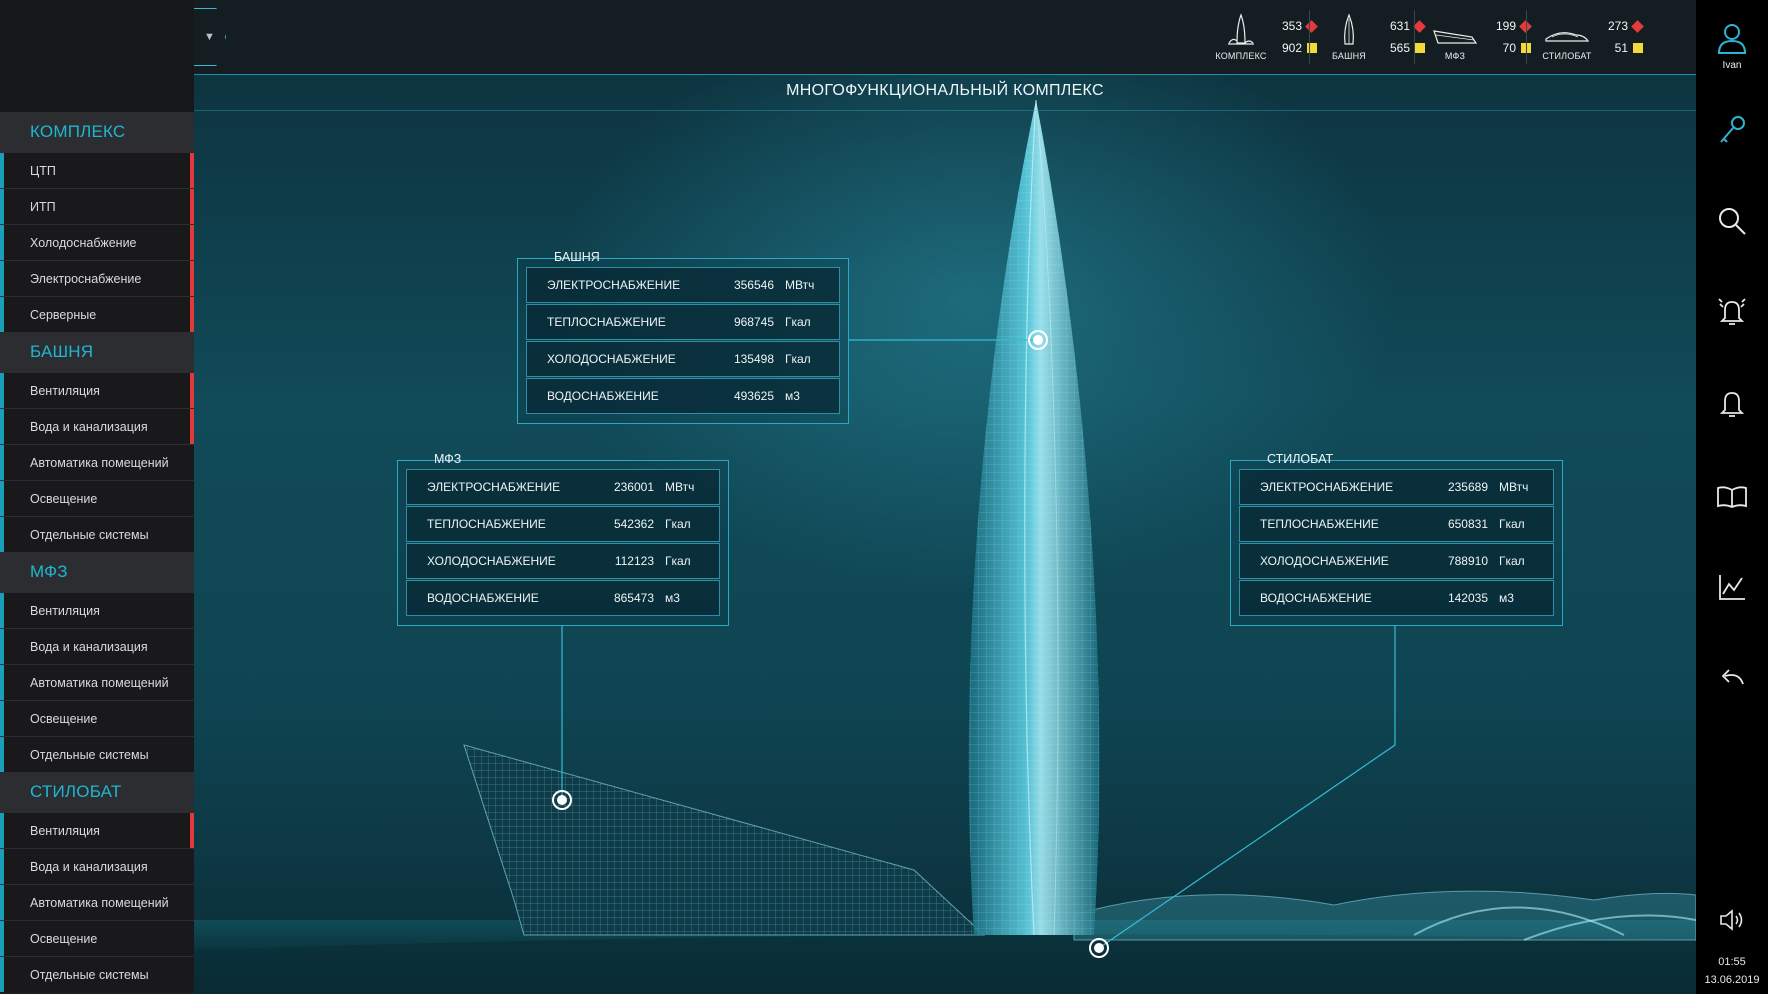 Image resolution: width=1768 pixels, height=994 pixels. What do you see at coordinates (1479, 37) in the screenshot?
I see `status-mfz: МФЗ 199 70` at bounding box center [1479, 37].